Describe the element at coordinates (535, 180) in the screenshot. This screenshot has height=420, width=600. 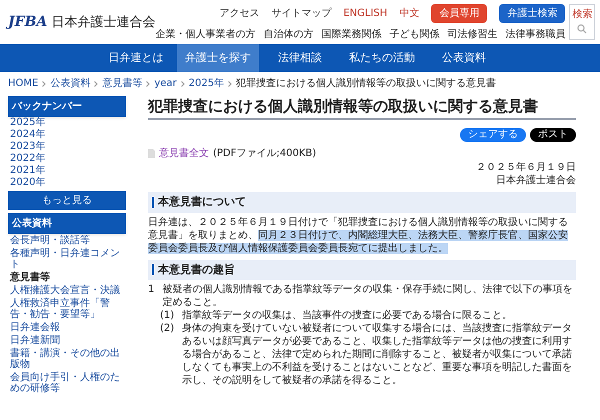
I see `author-text: 日本弁護士連合会` at that location.